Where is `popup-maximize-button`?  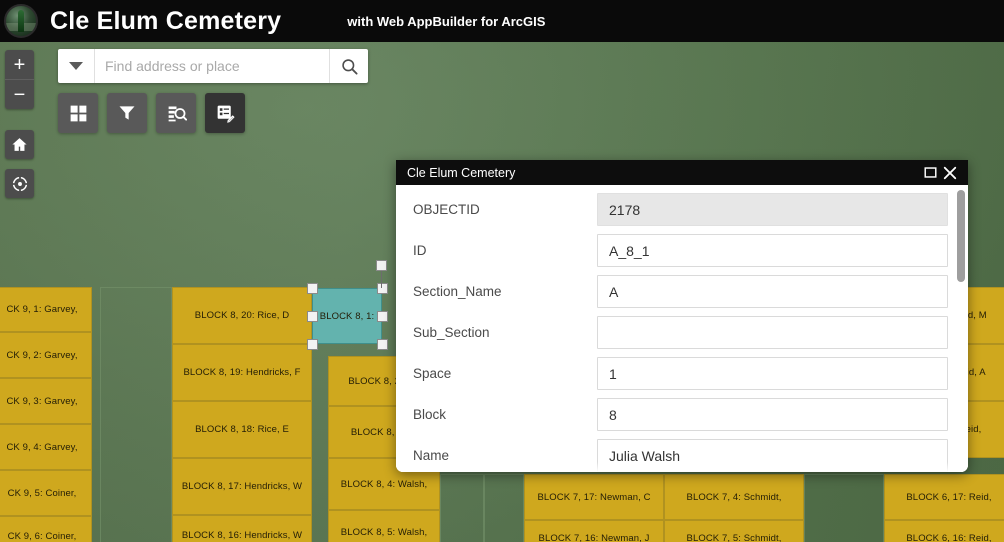 popup-maximize-button is located at coordinates (930, 173).